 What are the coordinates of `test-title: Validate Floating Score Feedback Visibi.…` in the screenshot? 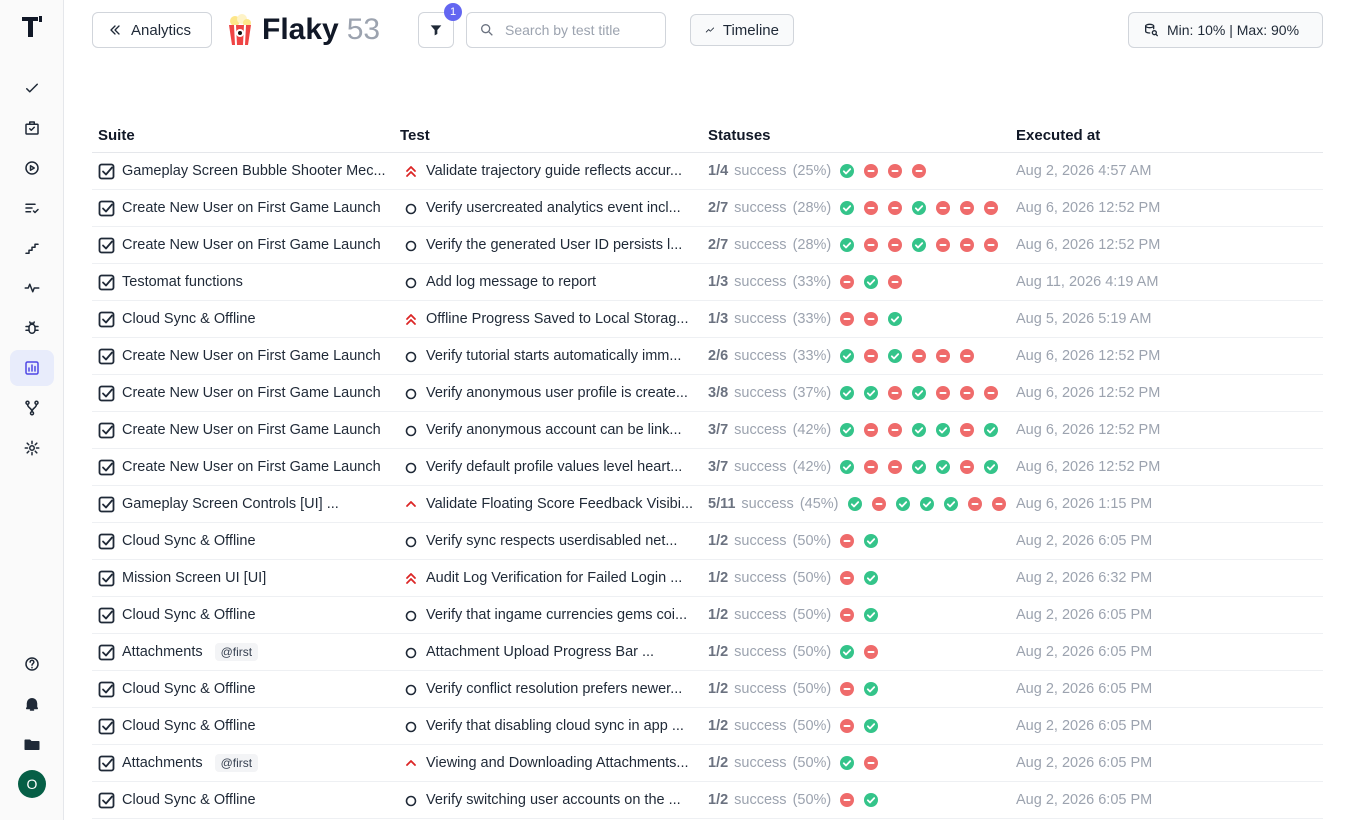 It's located at (559, 504).